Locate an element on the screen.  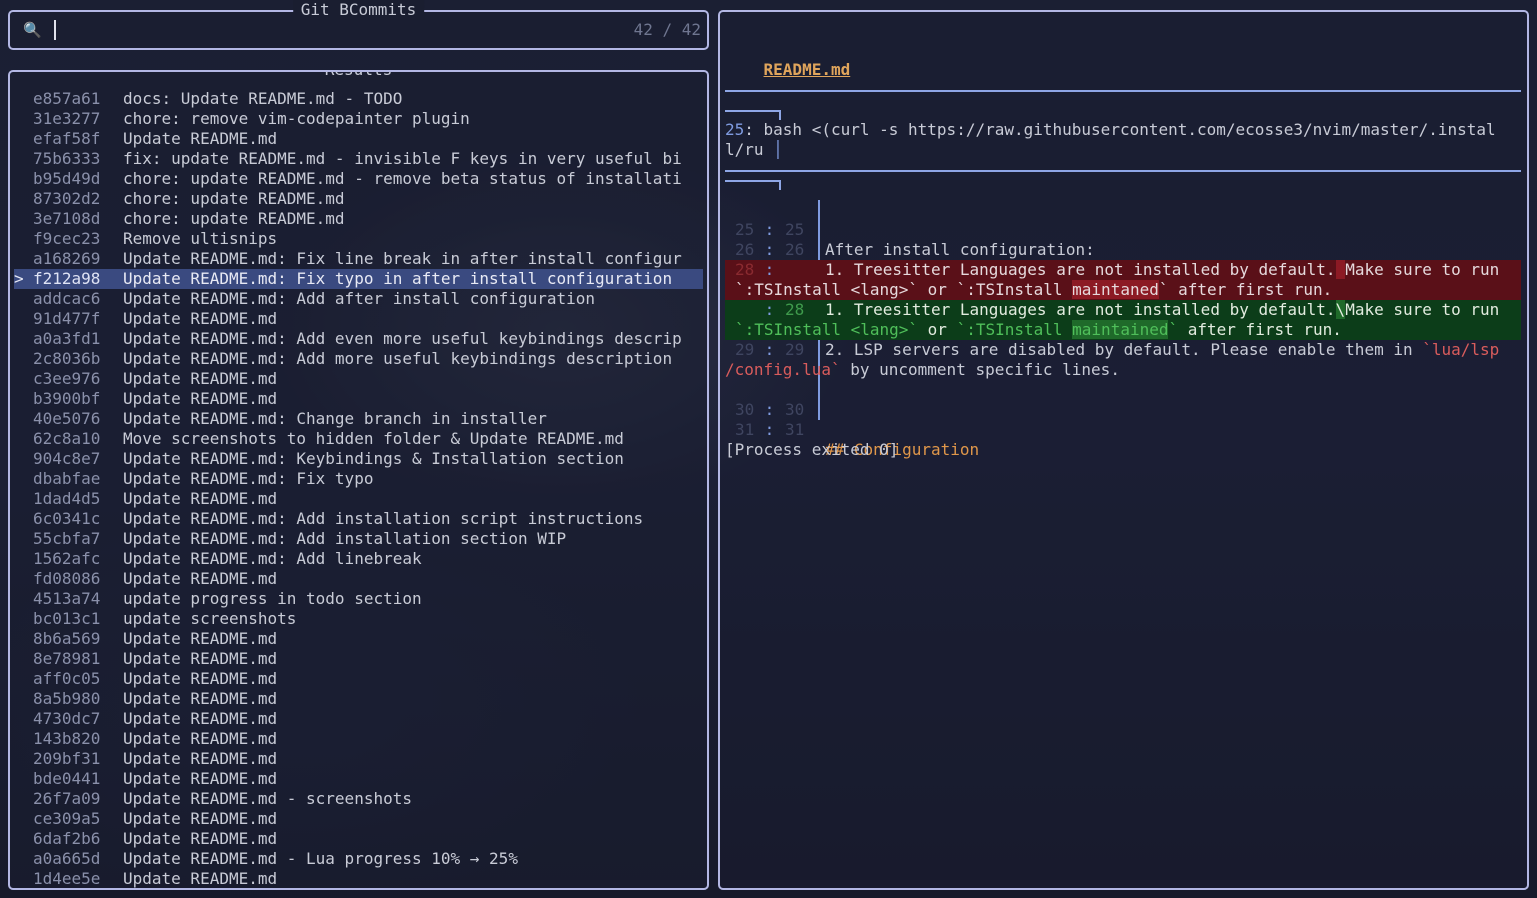
hunk-corner-bottom is located at coordinates (753, 185).